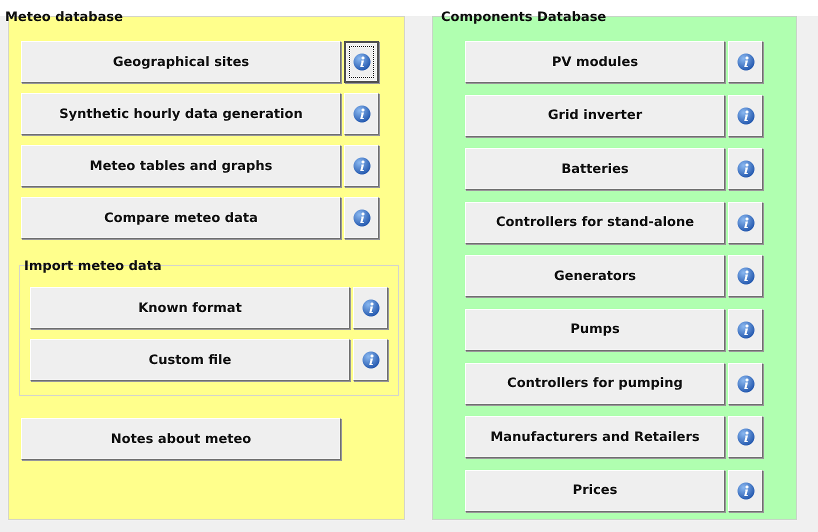 The height and width of the screenshot is (532, 818). What do you see at coordinates (93, 267) in the screenshot?
I see `group-title: Import meteo data` at bounding box center [93, 267].